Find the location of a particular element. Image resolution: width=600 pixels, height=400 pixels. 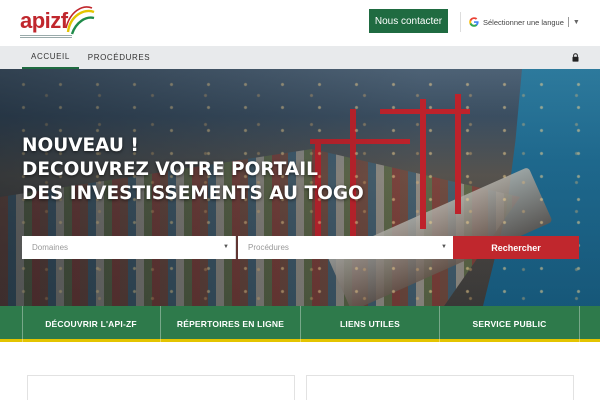

quicklink-liens-utiles: LIENS UTILES is located at coordinates (370, 324).